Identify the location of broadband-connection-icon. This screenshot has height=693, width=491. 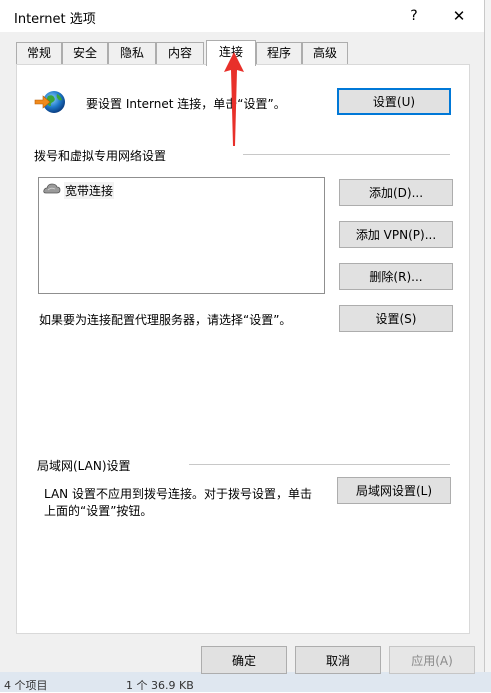
(52, 190).